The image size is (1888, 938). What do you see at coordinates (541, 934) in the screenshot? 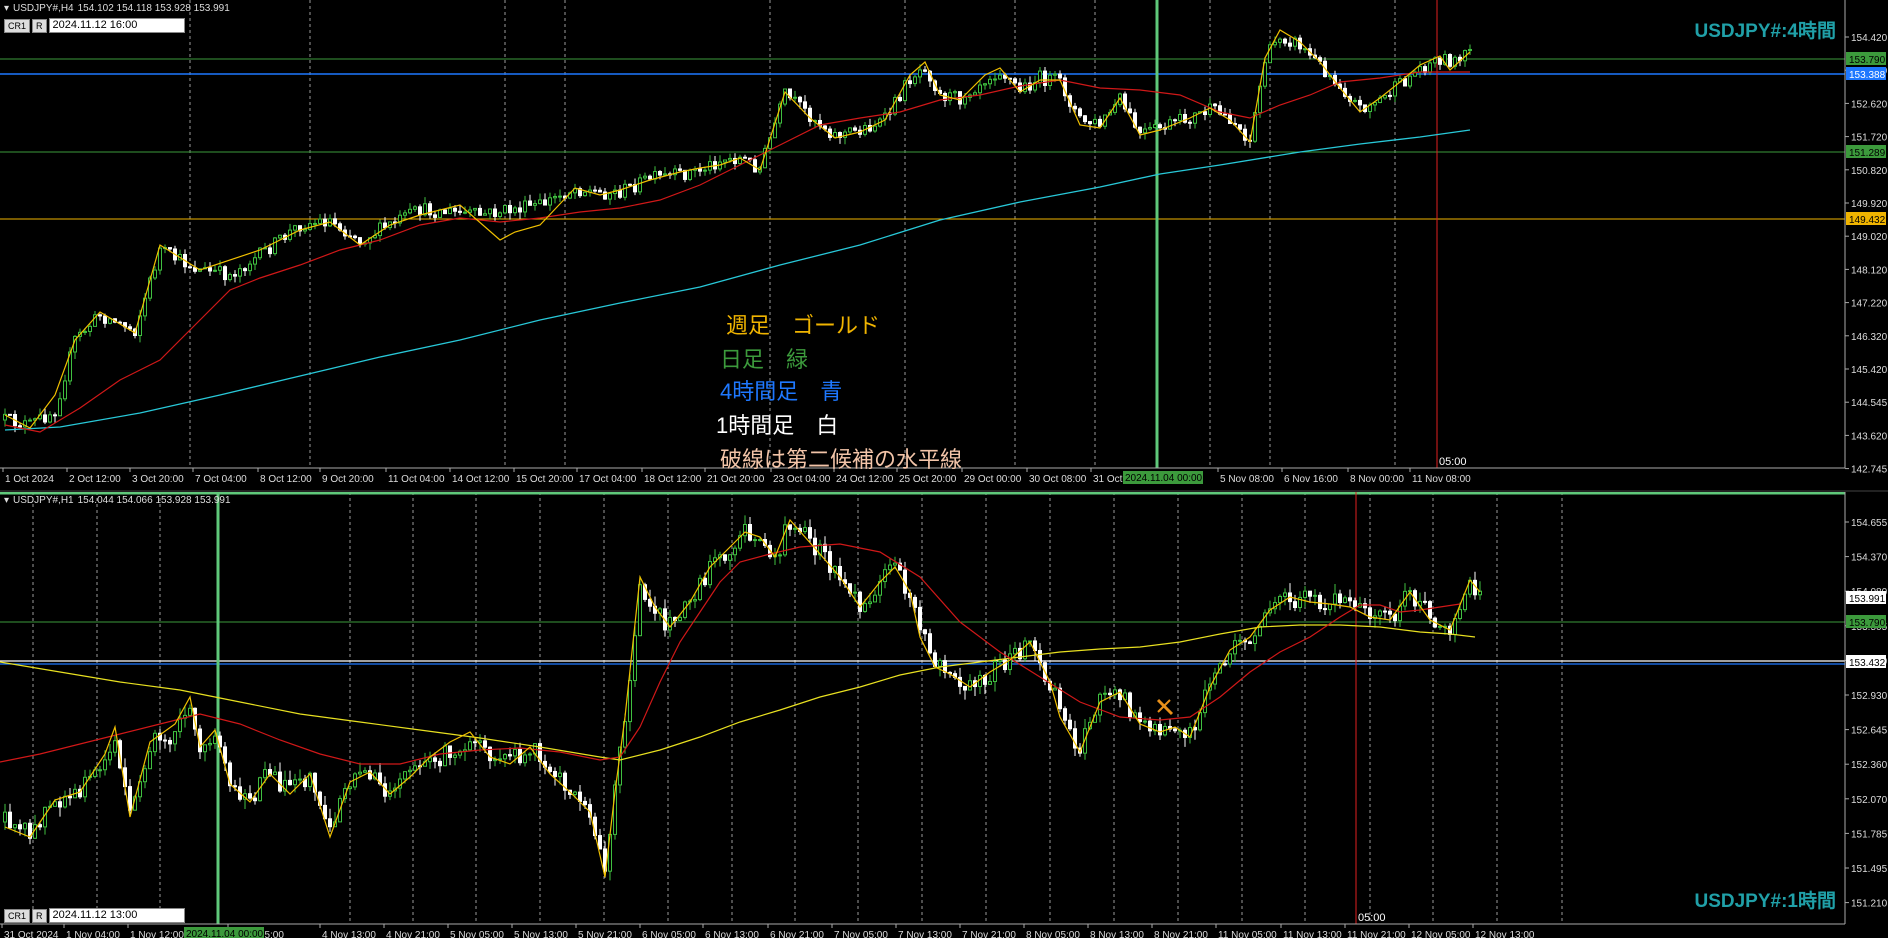
I see `time-tick-label: 5 Nov 13:00` at bounding box center [541, 934].